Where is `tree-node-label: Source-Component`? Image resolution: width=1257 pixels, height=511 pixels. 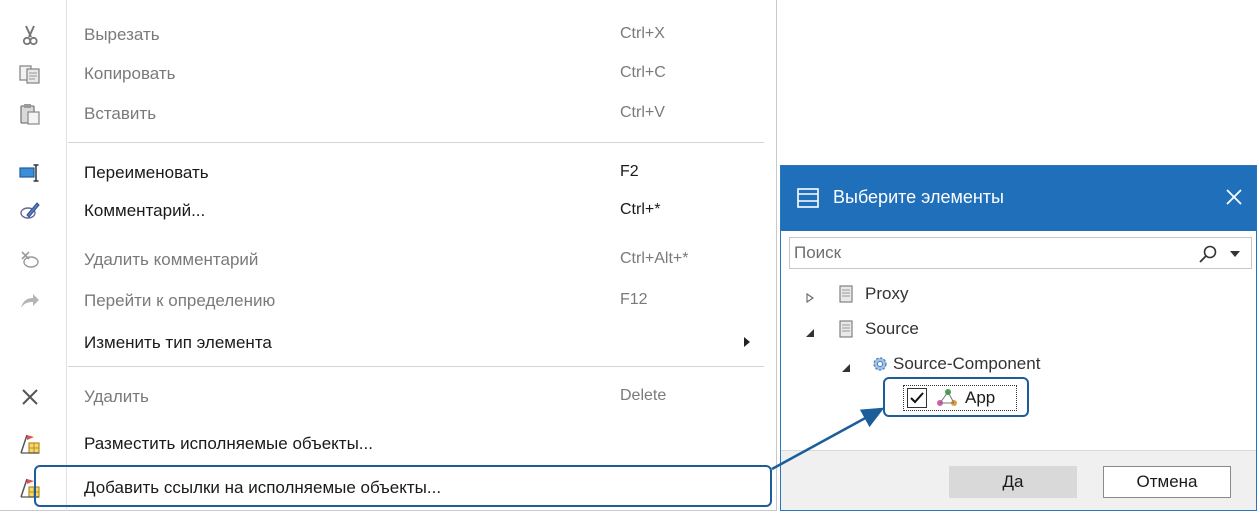 tree-node-label: Source-Component is located at coordinates (967, 363).